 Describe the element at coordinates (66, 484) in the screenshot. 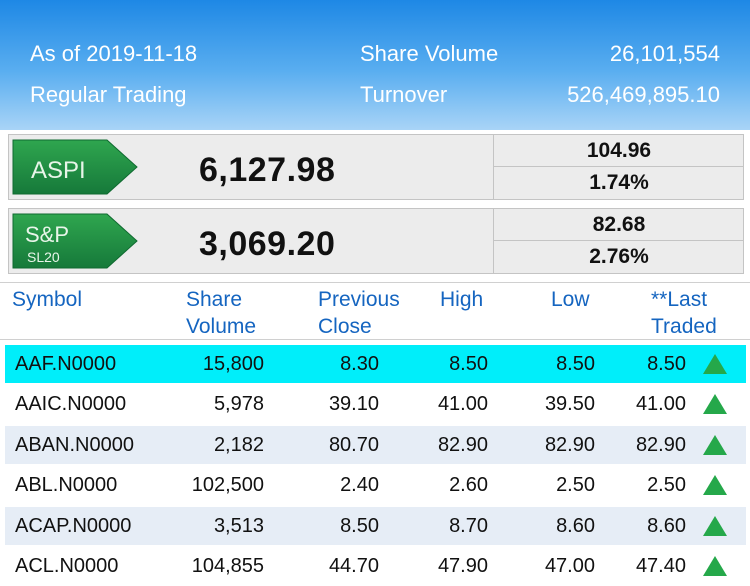

I see `row-symbol: ABL.N0000` at that location.